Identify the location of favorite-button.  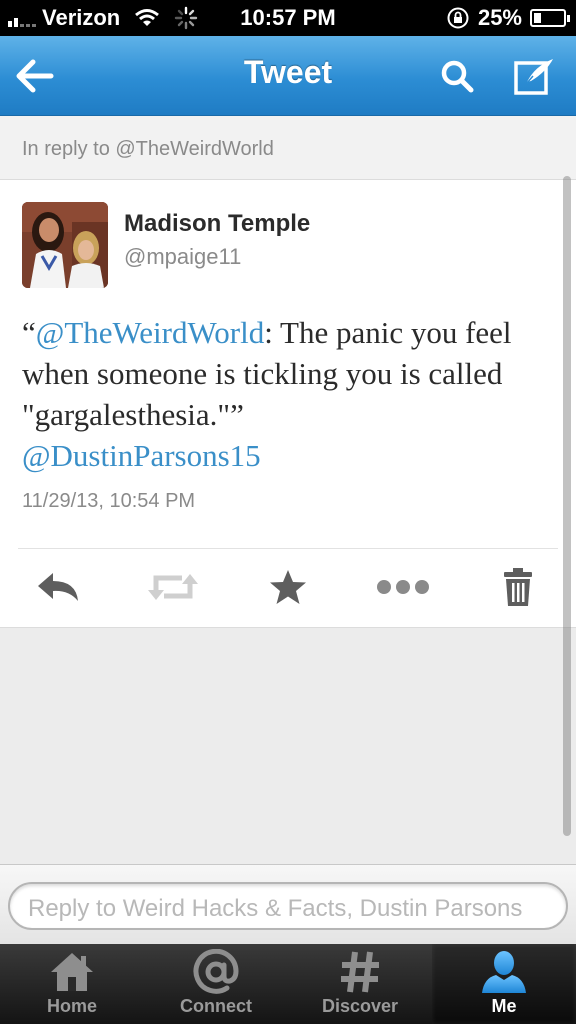
(288, 587).